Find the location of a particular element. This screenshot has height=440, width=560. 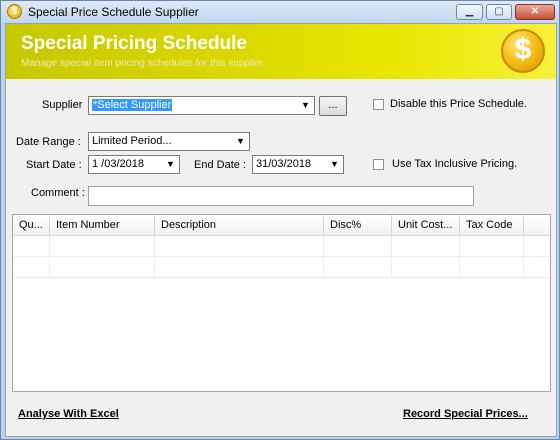

close-button: ✕ is located at coordinates (535, 12).